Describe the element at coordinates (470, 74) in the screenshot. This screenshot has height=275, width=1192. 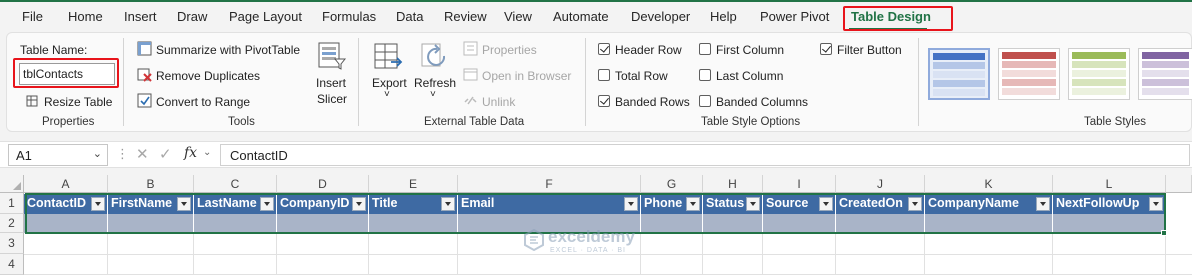
I see `browser-icon` at that location.